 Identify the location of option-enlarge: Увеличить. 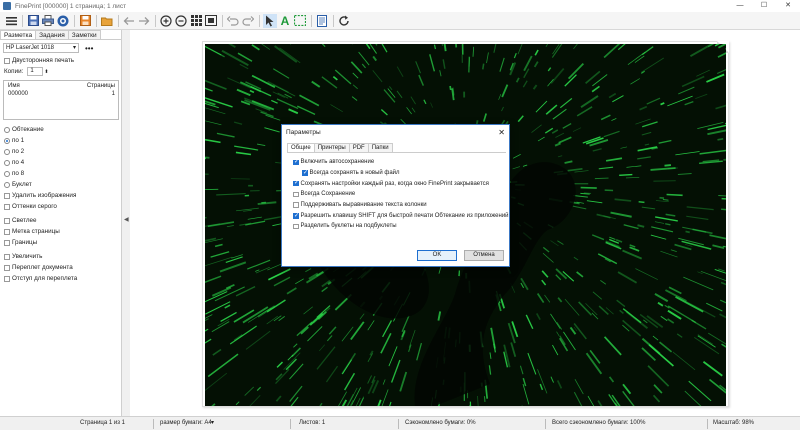
(62, 256).